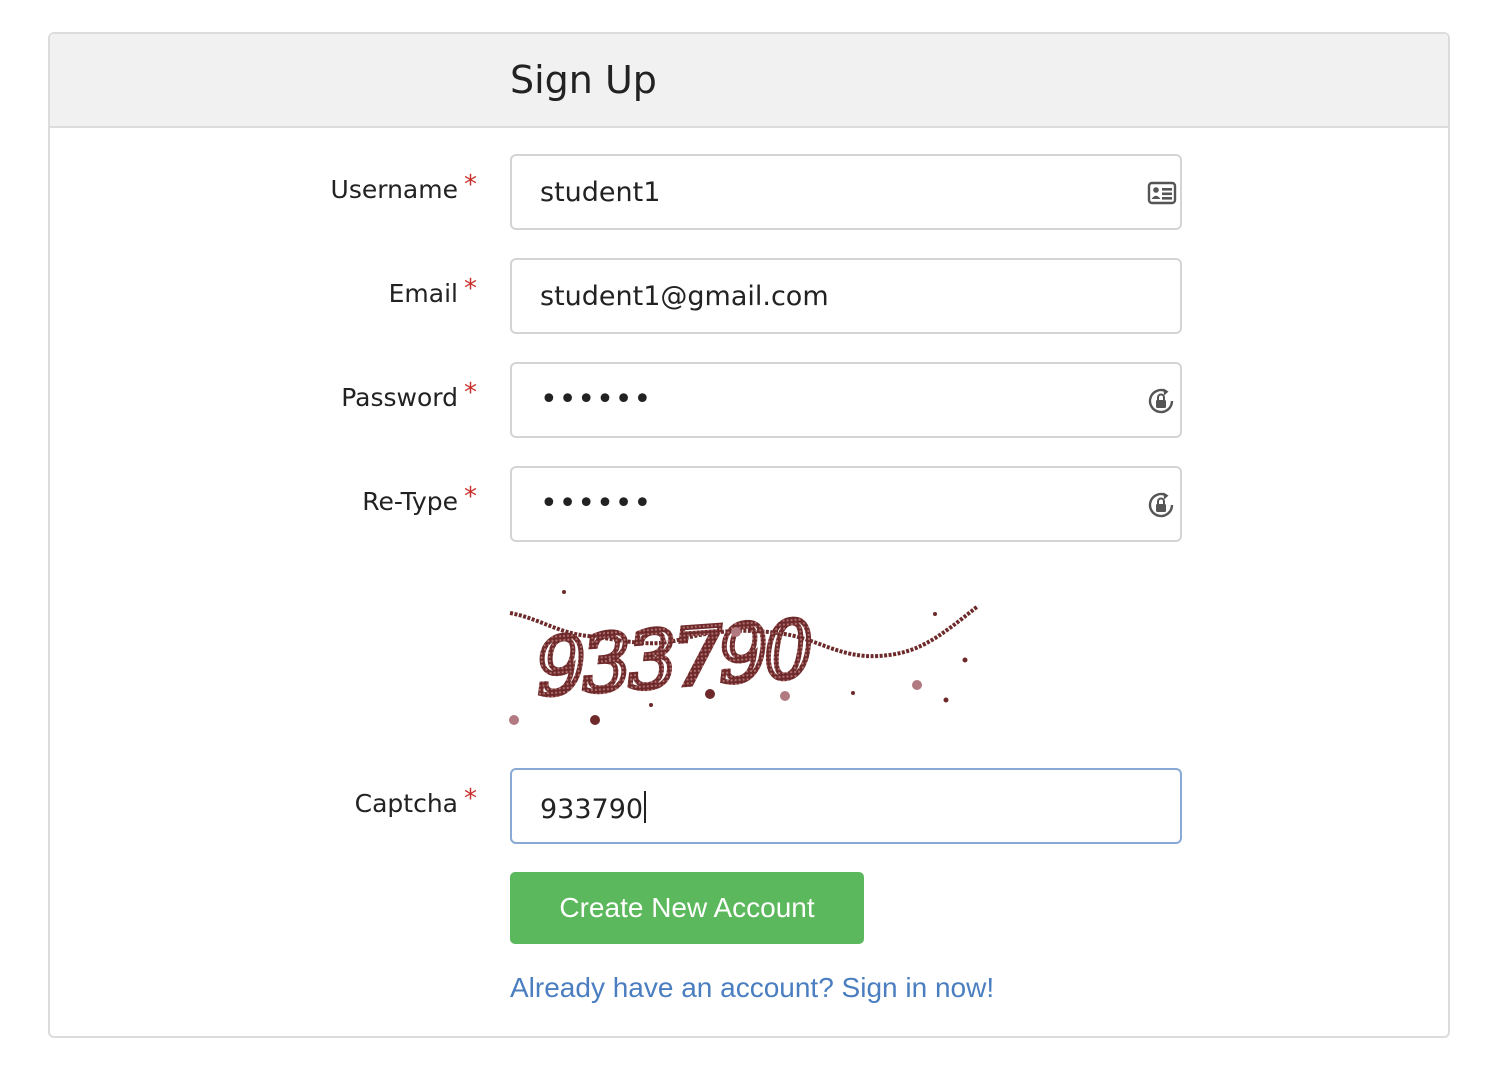  I want to click on text-caret, so click(645, 807).